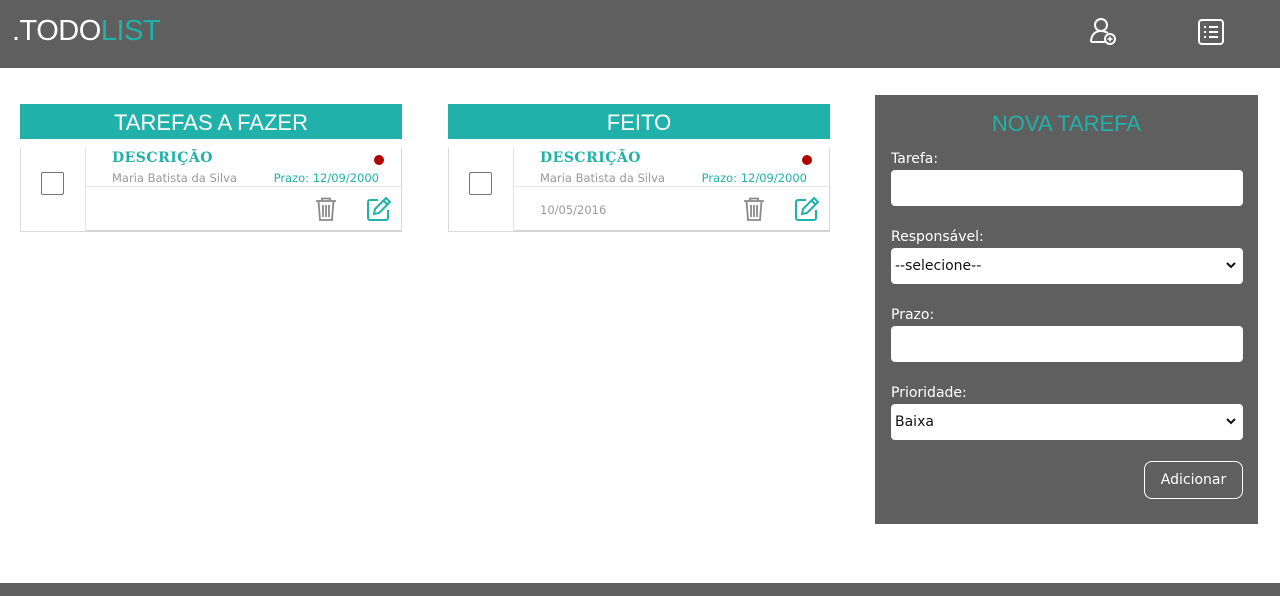  Describe the element at coordinates (1067, 266) in the screenshot. I see `owner-select: --selecione--` at that location.